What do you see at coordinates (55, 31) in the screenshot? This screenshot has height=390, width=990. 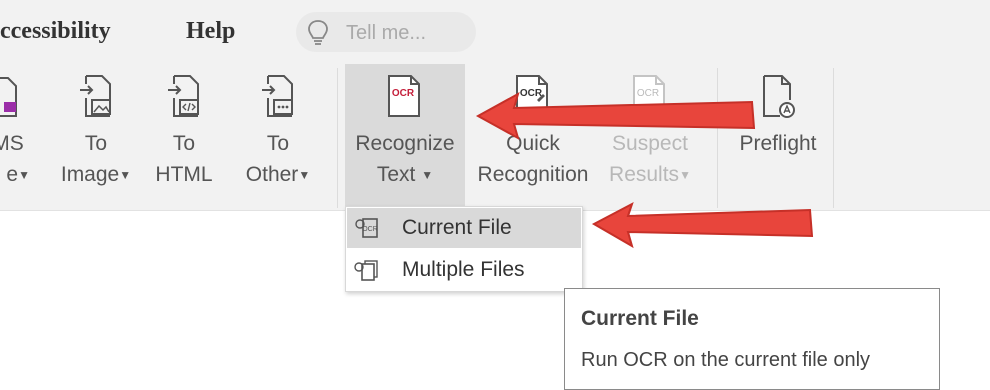 I see `tab-accessibility: ccessibility` at bounding box center [55, 31].